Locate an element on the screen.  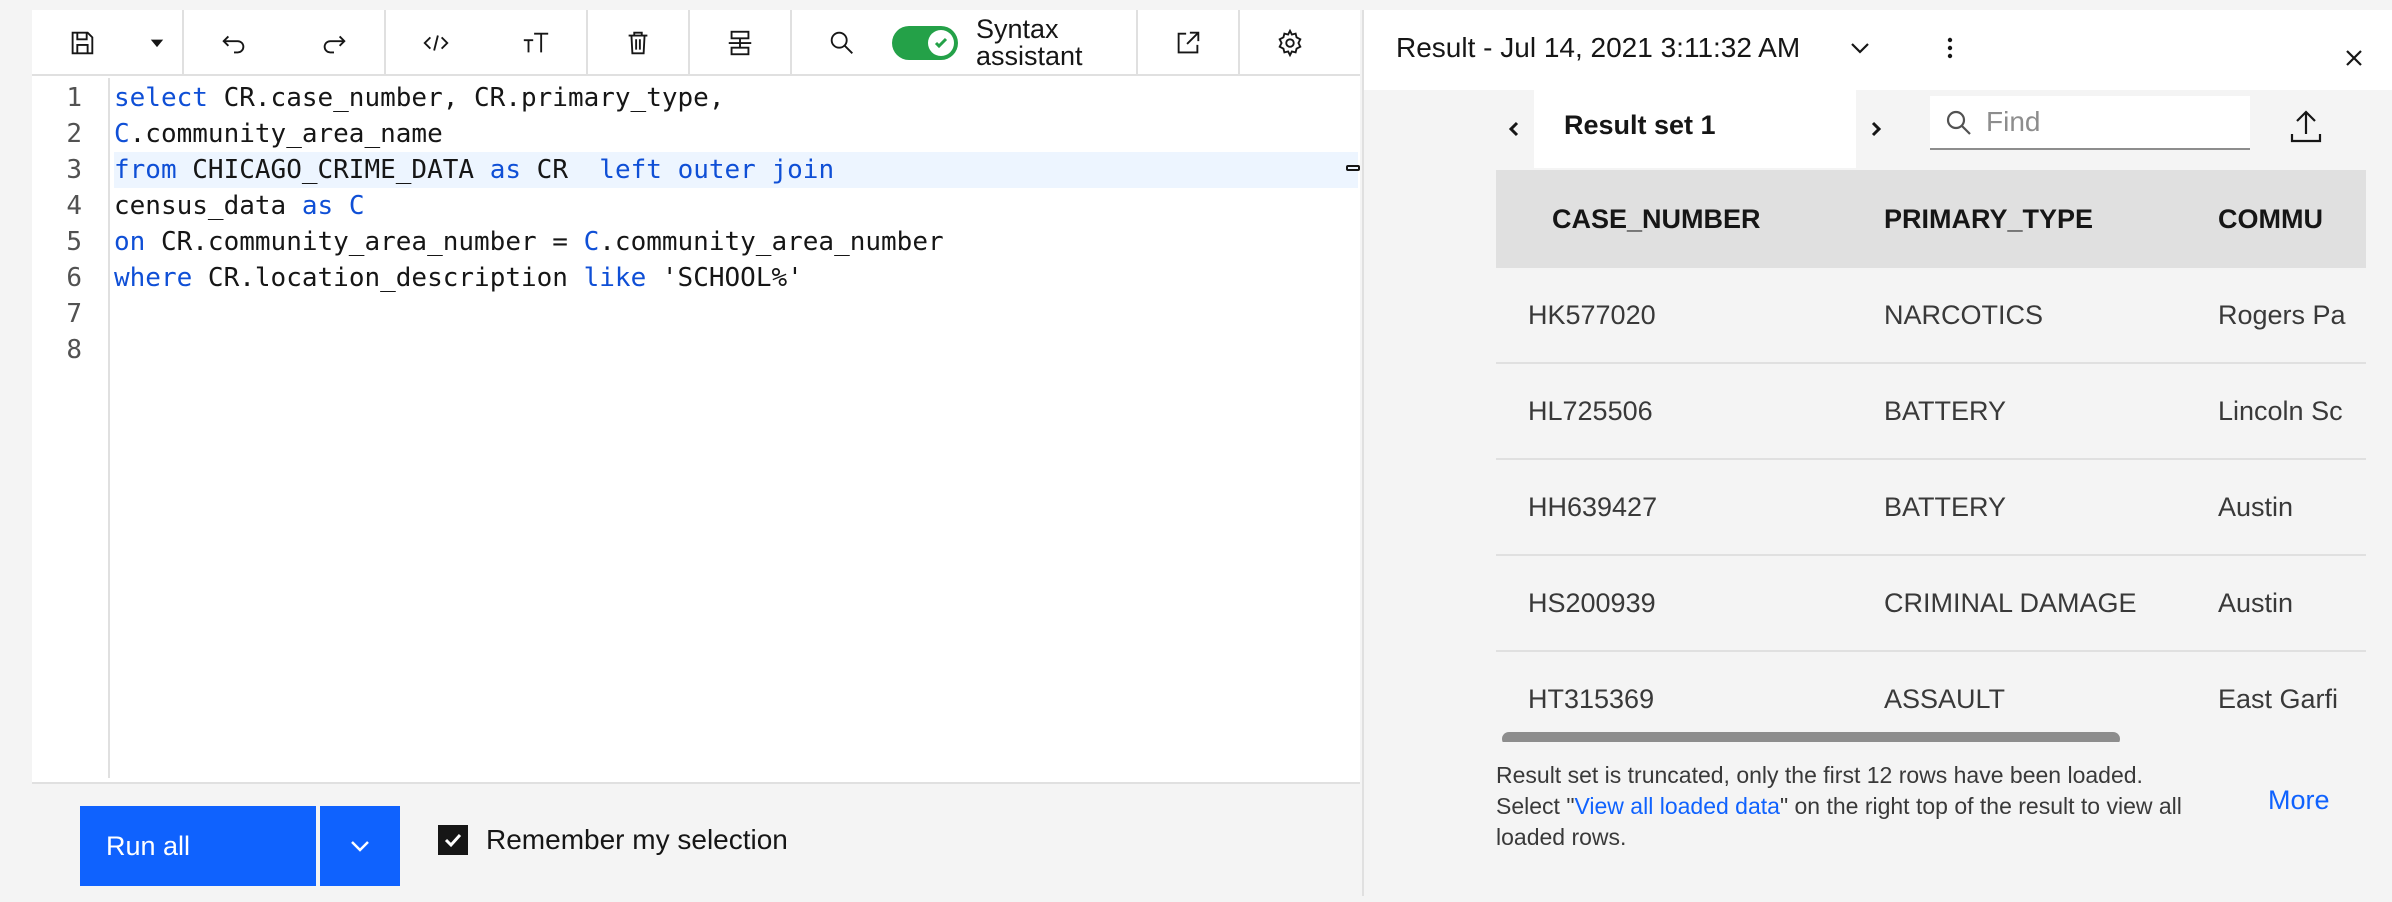
result-title: Result - Jul 14, 2021 3:11:32 AM is located at coordinates (1598, 47).